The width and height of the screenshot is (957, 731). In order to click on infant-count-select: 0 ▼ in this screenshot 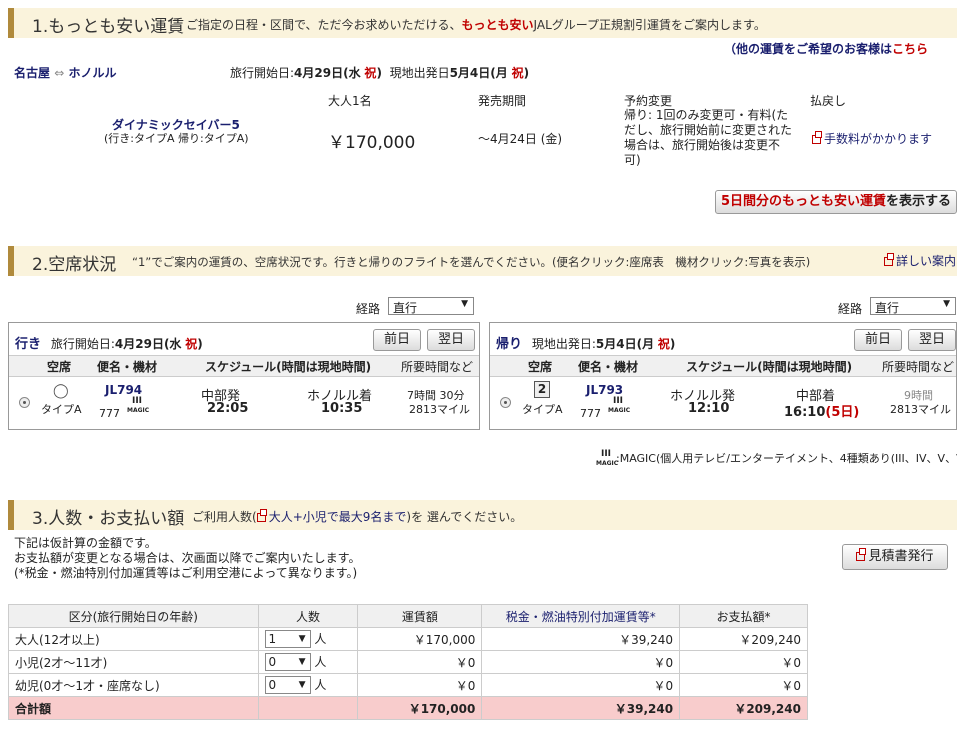, I will do `click(287, 685)`.